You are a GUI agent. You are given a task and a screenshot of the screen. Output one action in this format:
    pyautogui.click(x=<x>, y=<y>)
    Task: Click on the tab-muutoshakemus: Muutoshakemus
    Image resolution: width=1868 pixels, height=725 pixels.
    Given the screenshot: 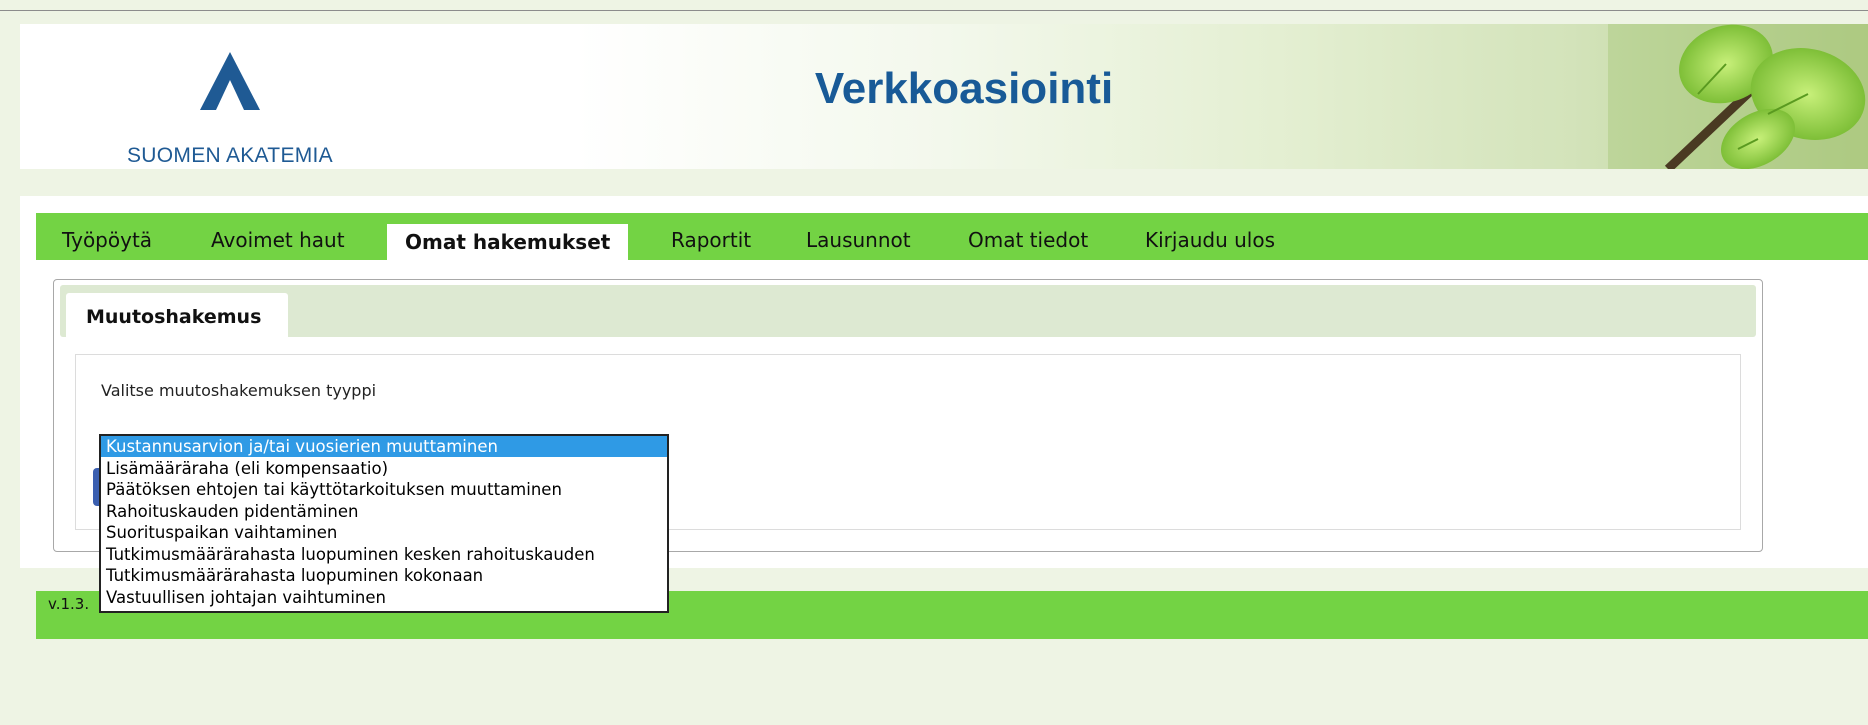 What is the action you would take?
    pyautogui.click(x=177, y=315)
    